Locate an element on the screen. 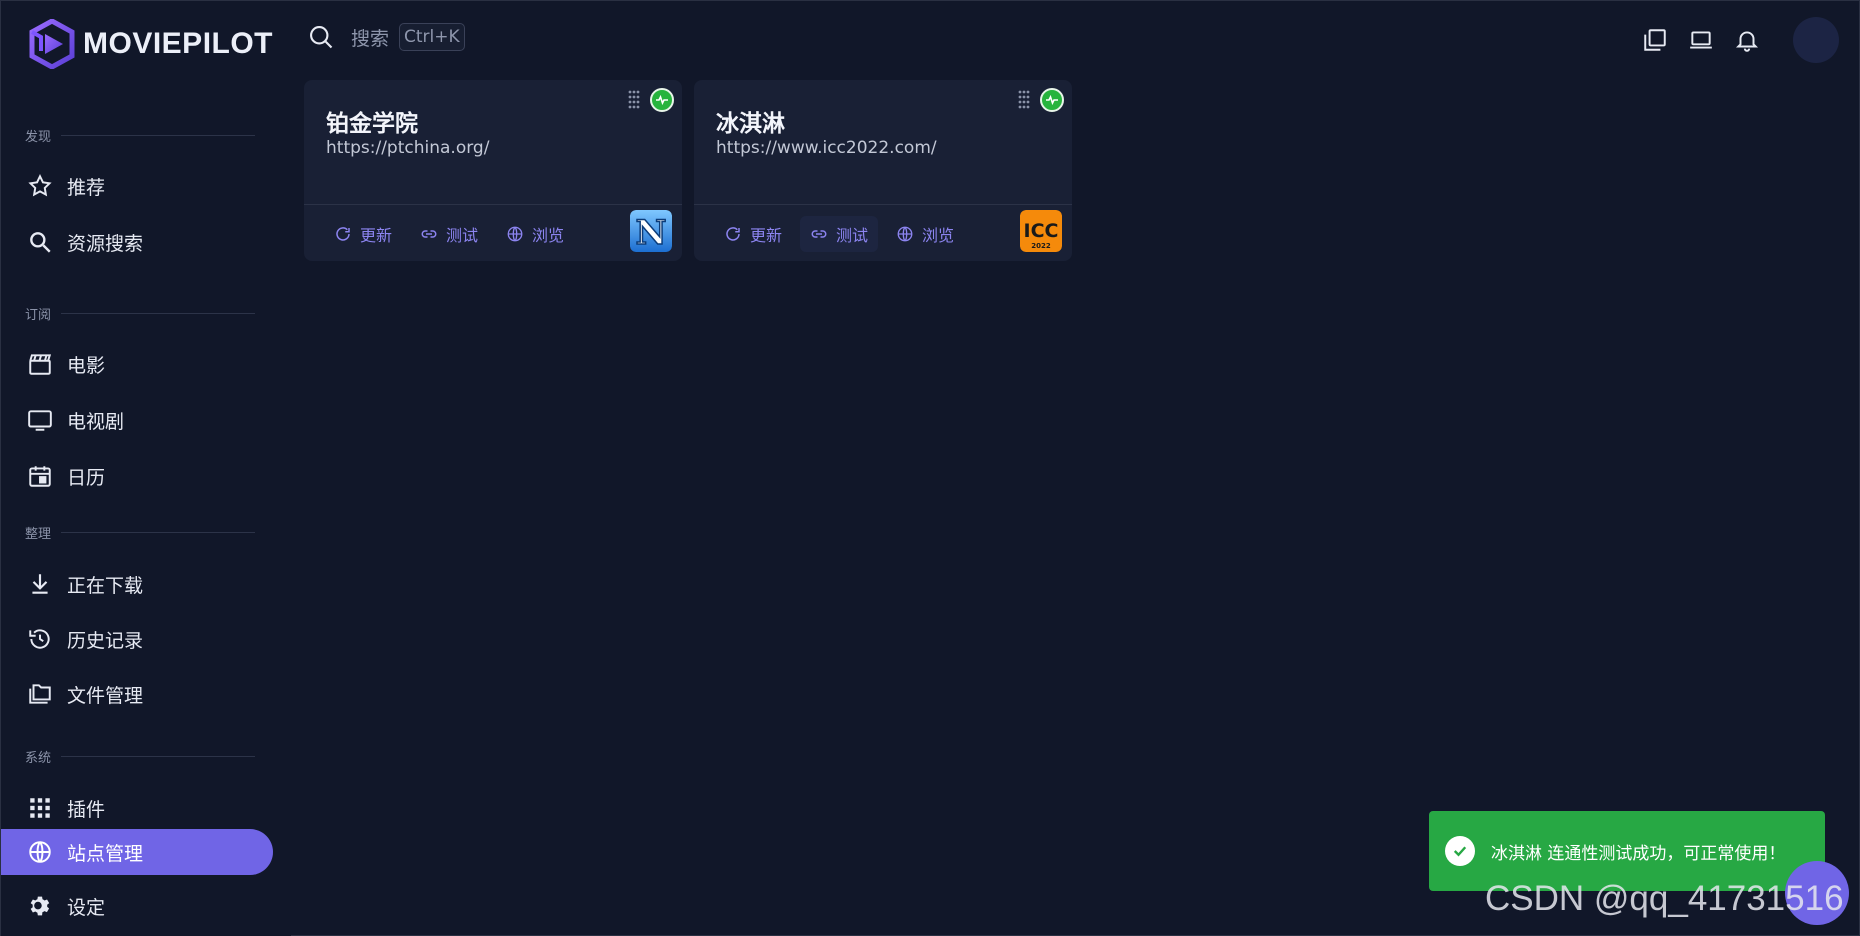  sidebar-item-label: 电视剧 is located at coordinates (96, 421).